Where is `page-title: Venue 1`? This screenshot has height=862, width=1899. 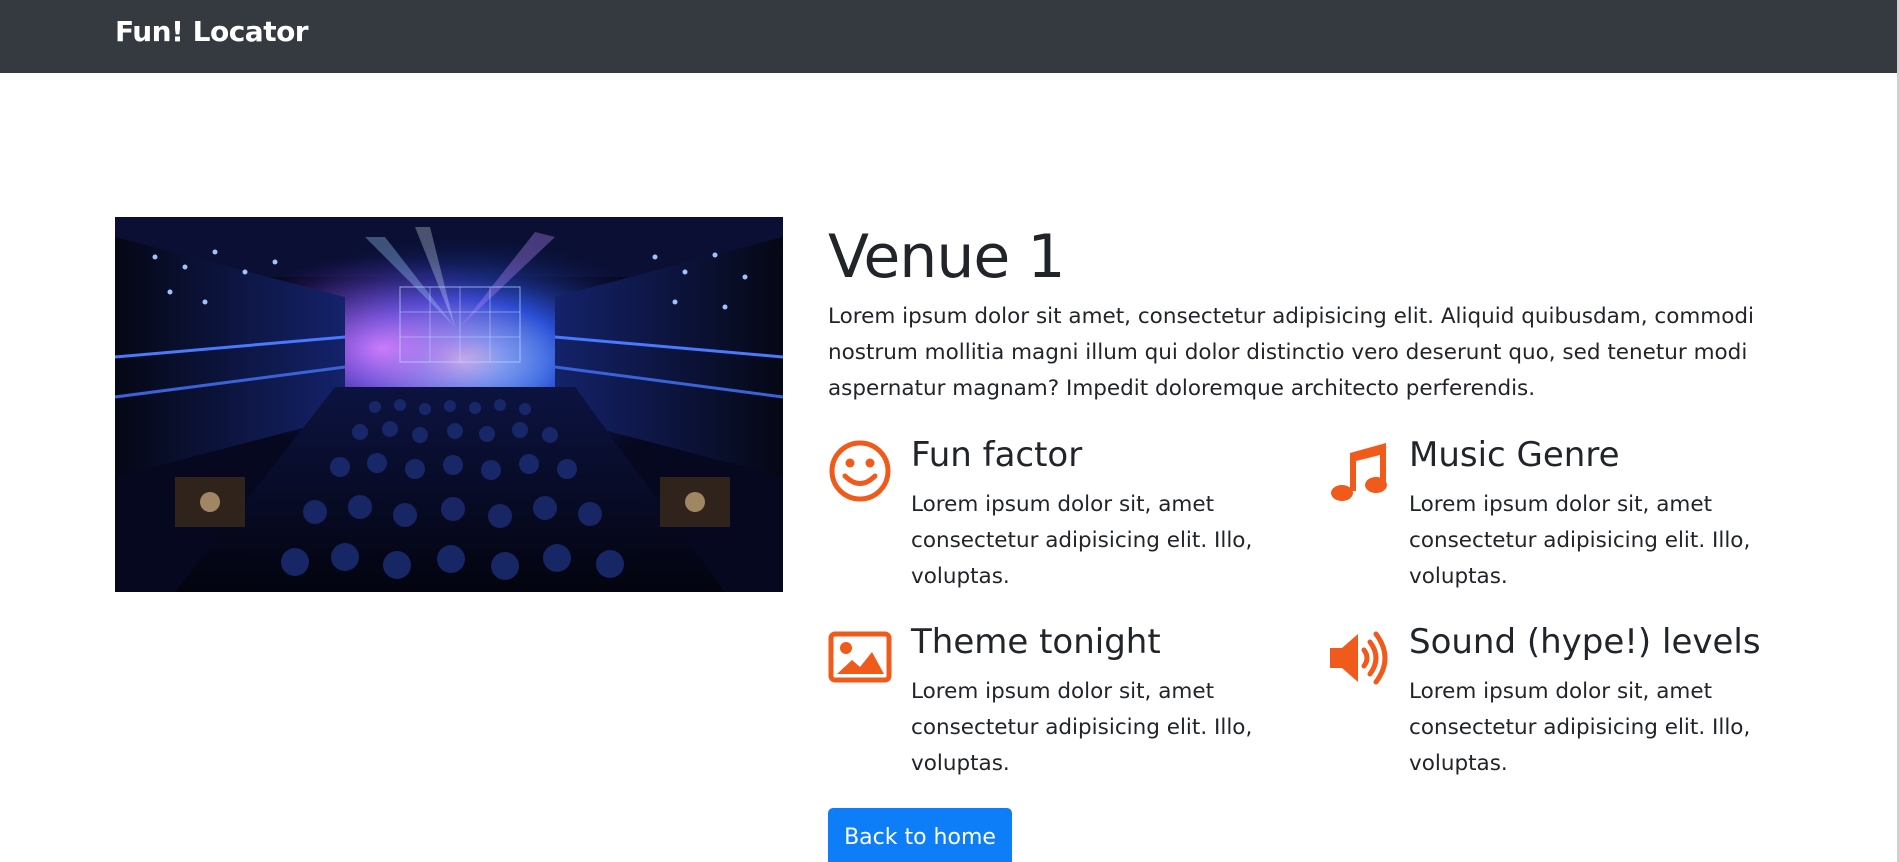
page-title: Venue 1 is located at coordinates (947, 257).